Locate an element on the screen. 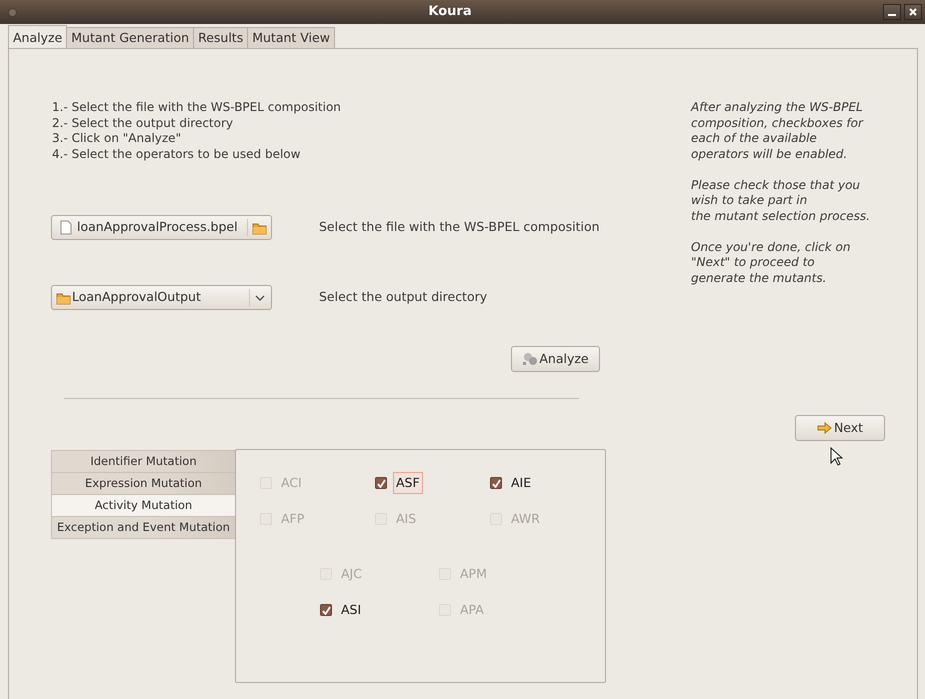 This screenshot has height=699, width=925. arrow-right-icon is located at coordinates (824, 428).